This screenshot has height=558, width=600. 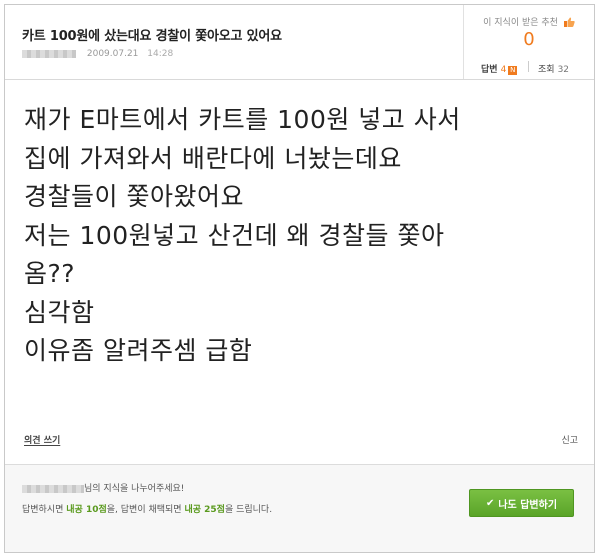 What do you see at coordinates (490, 503) in the screenshot?
I see `check-icon: ✔` at bounding box center [490, 503].